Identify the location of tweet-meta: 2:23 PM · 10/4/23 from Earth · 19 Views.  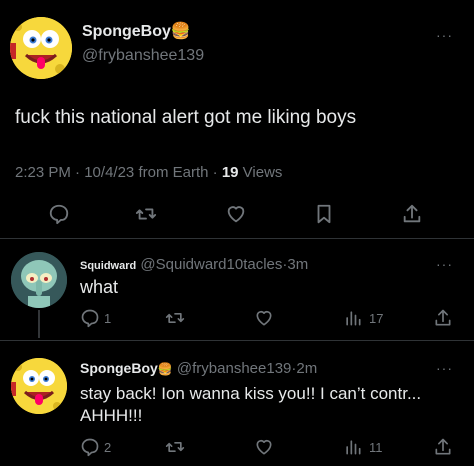
(148, 172).